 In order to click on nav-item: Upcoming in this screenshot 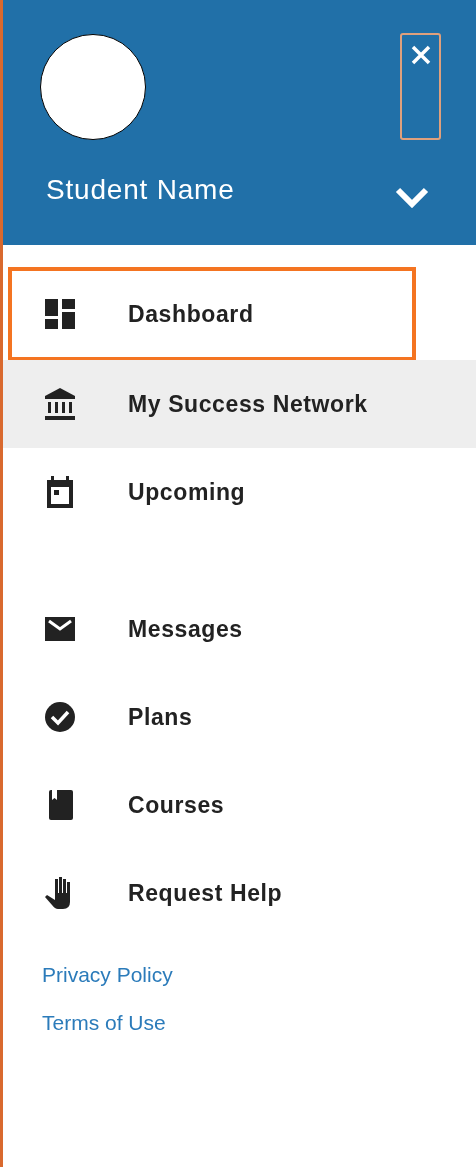, I will do `click(239, 492)`.